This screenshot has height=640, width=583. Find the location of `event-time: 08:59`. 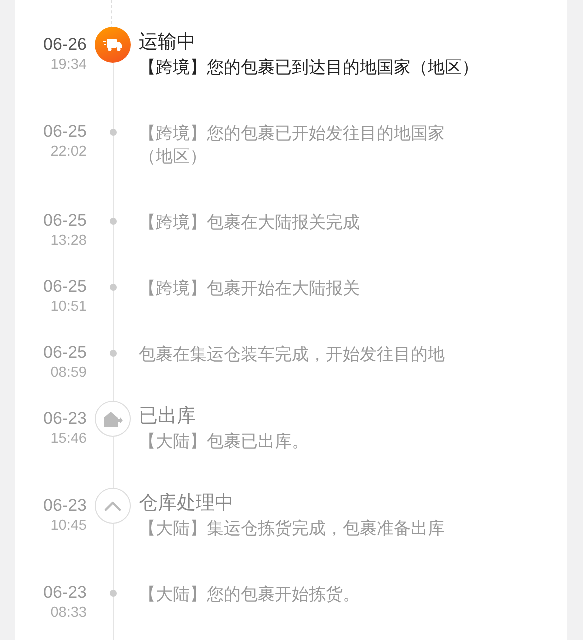

event-time: 08:59 is located at coordinates (68, 373).